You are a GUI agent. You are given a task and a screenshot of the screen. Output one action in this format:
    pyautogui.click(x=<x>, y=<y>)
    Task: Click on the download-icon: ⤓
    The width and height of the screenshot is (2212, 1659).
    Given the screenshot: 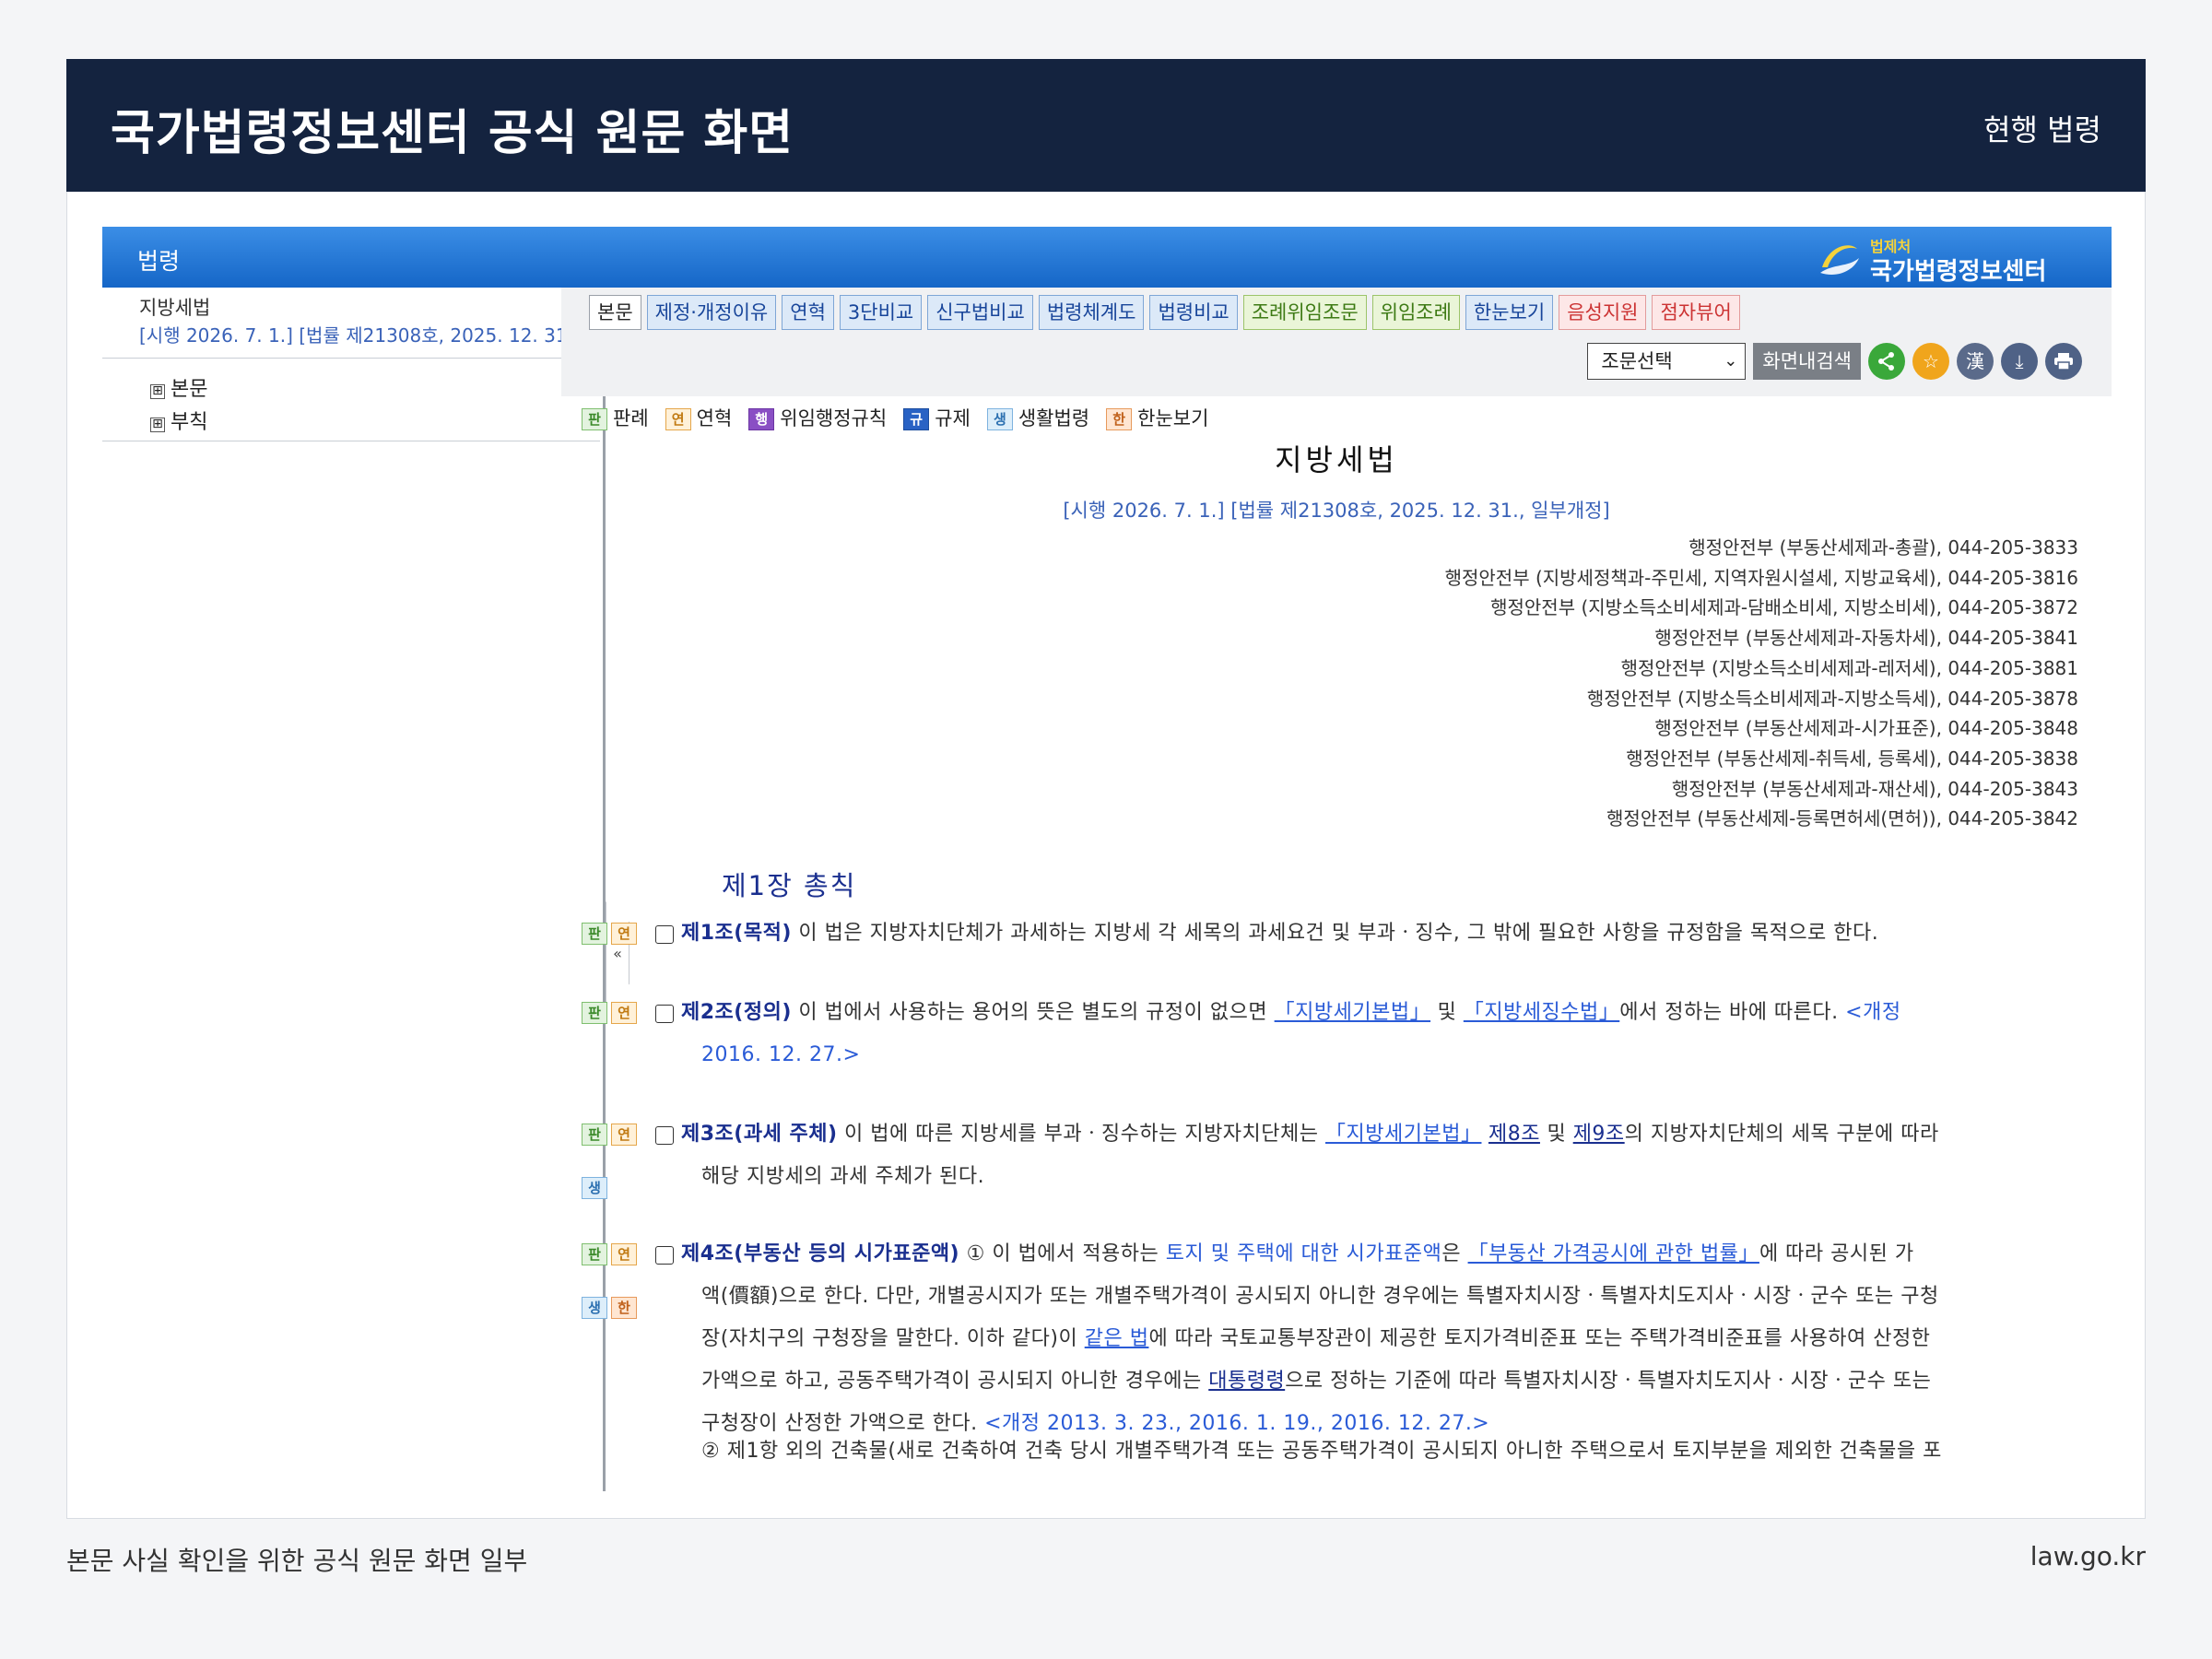 What is the action you would take?
    pyautogui.click(x=2019, y=361)
    